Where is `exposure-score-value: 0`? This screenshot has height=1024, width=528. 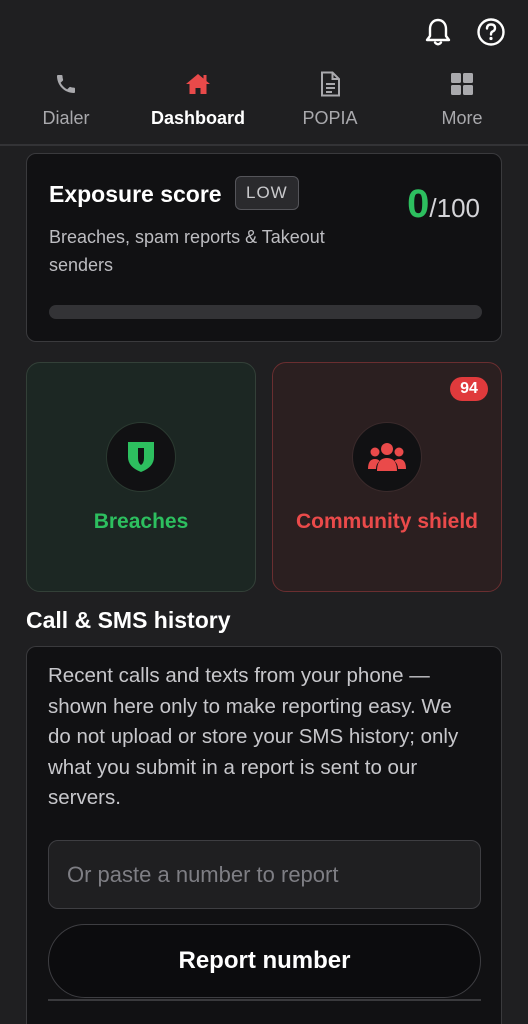
exposure-score-value: 0 is located at coordinates (418, 204).